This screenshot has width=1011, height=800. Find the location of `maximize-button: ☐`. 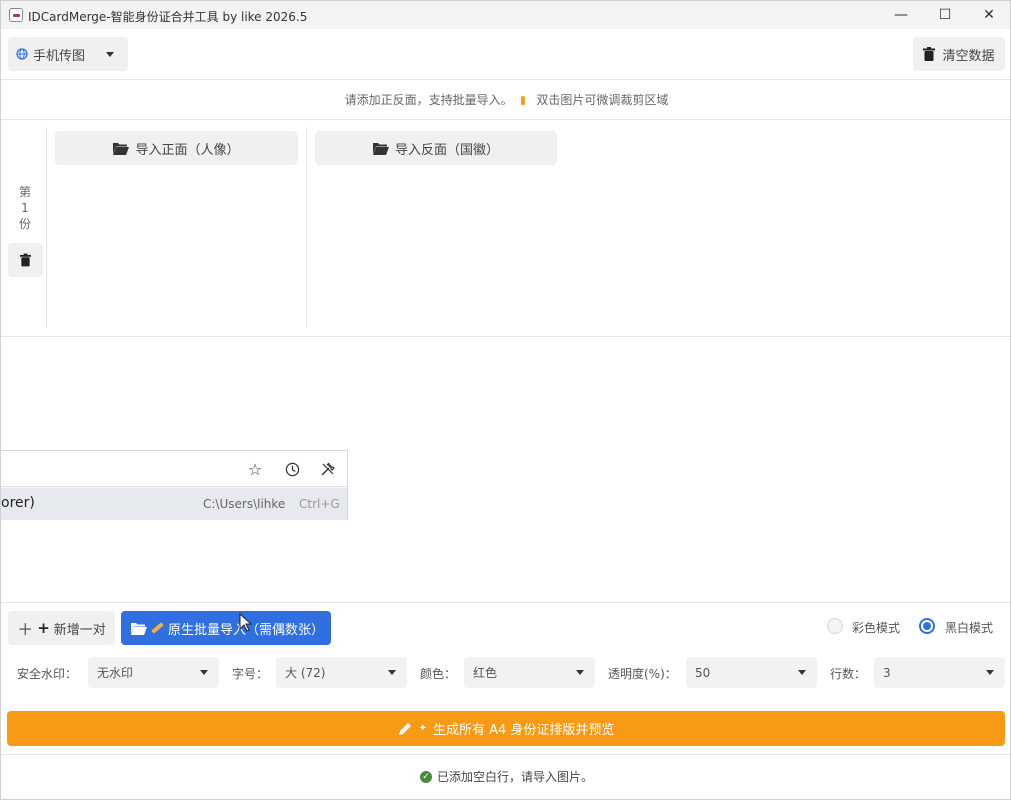

maximize-button: ☐ is located at coordinates (945, 15).